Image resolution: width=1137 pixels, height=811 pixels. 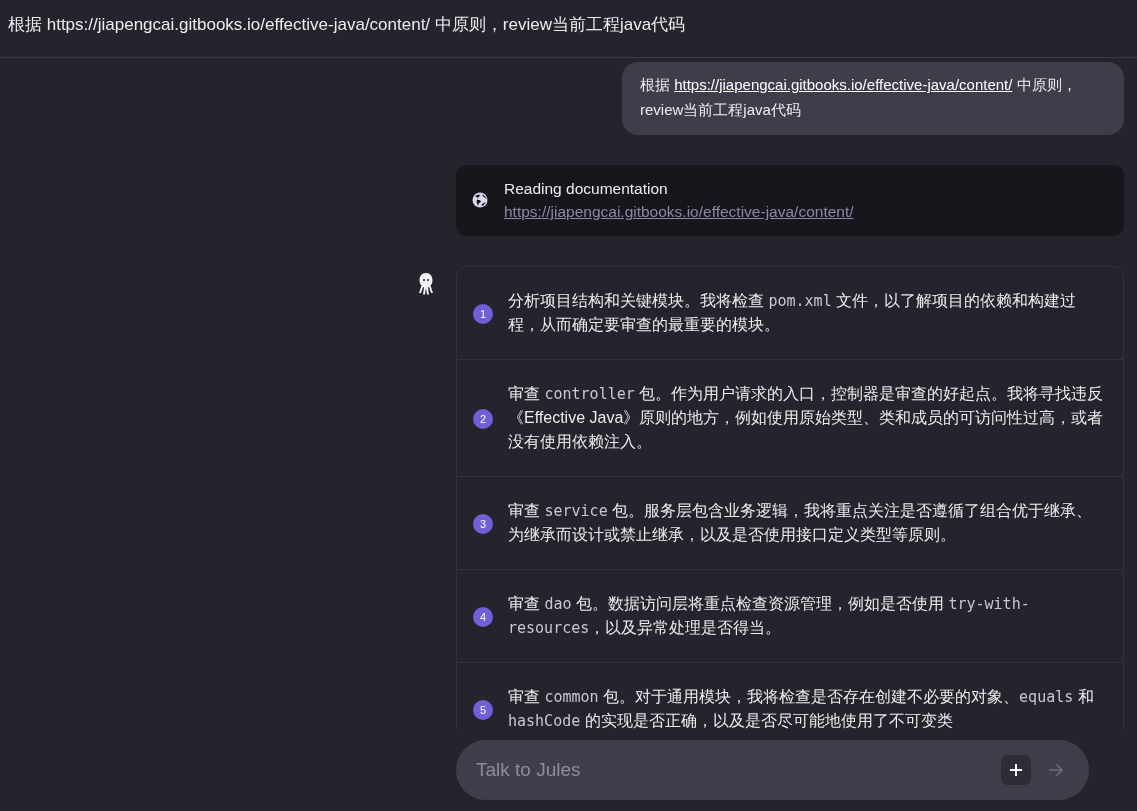 I want to click on step-text: 审查 common 包。对于通用模块，我将检查是否存在创建不必要的对象、equals 和 hashCode 的实现是否正确，以及是否尽可能地使用了不可变类, so click(x=801, y=708).